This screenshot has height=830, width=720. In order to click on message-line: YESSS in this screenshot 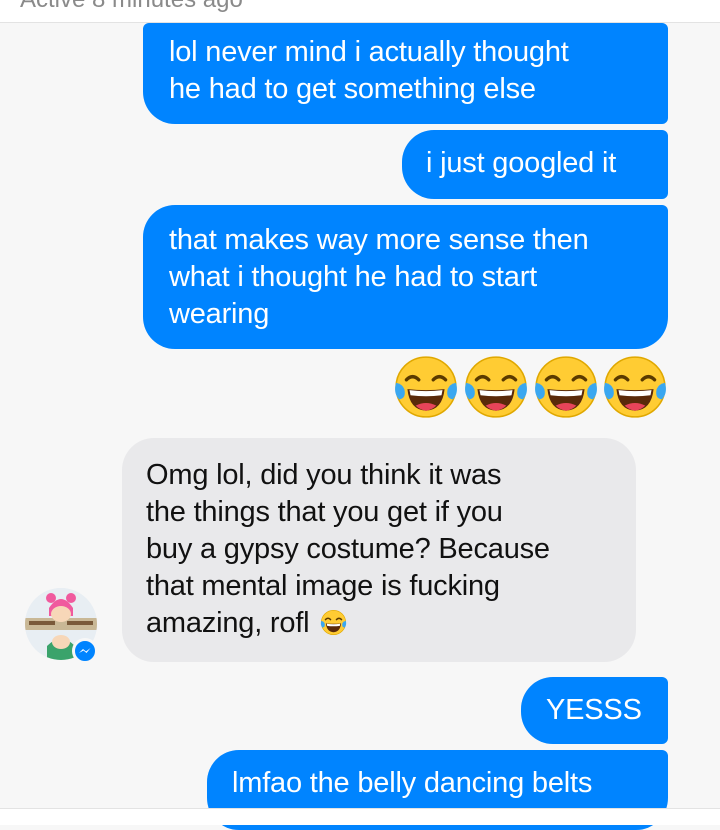, I will do `click(594, 710)`.